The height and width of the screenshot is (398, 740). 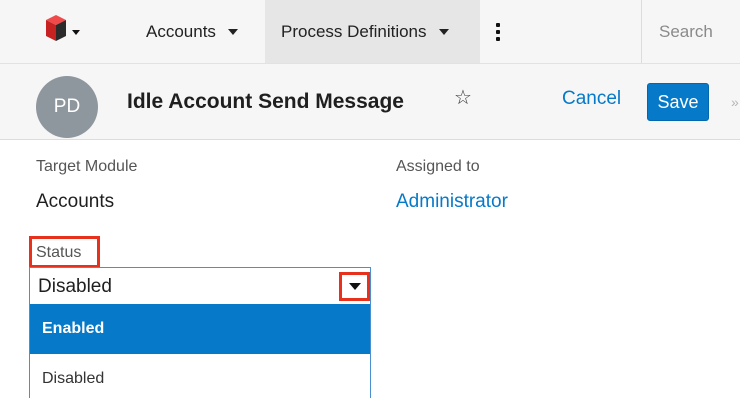 I want to click on cancel-button: Cancel, so click(x=591, y=99).